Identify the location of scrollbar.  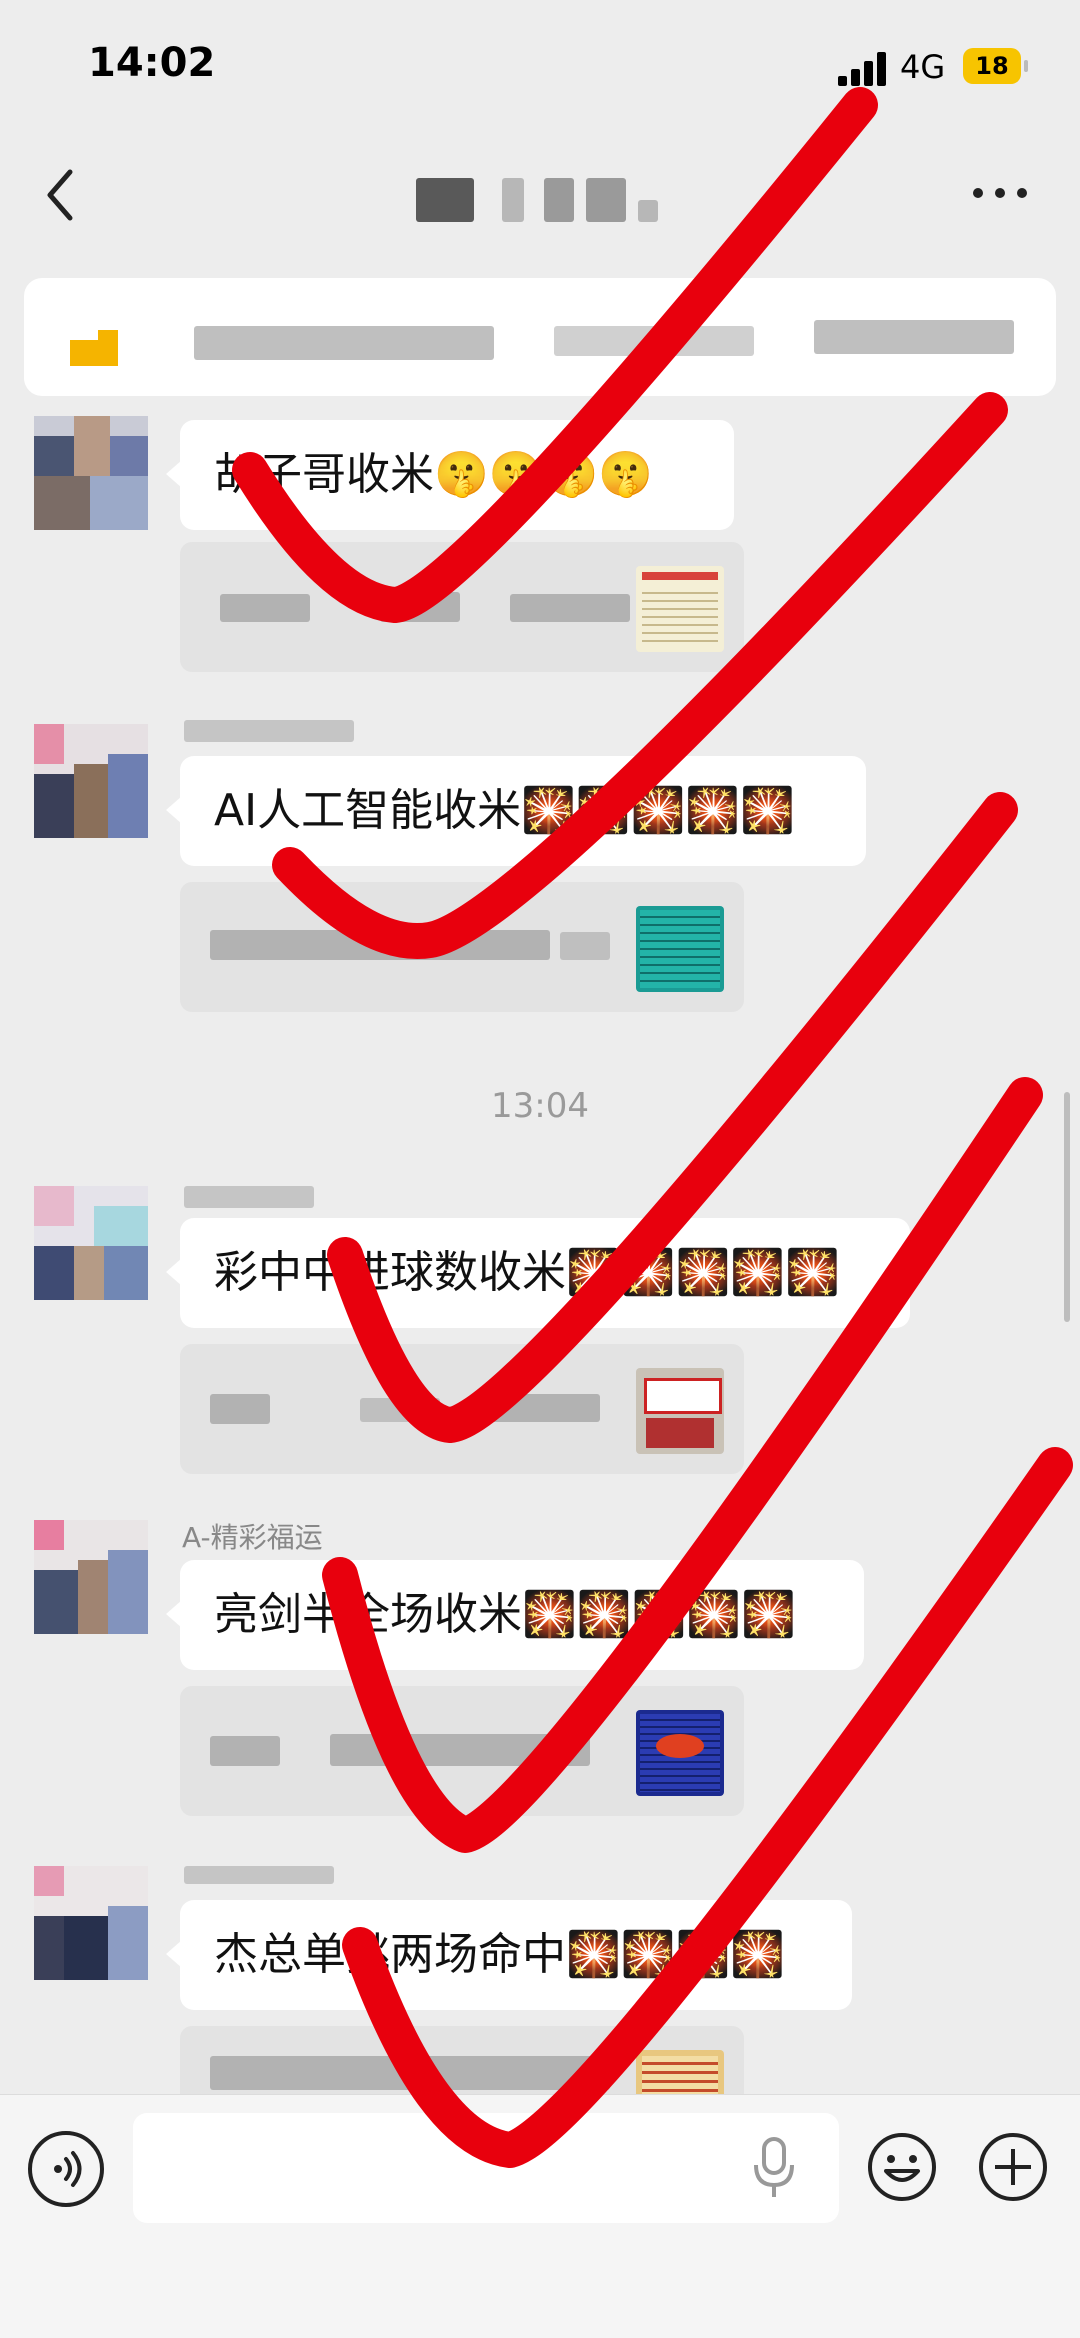
(1067, 1207).